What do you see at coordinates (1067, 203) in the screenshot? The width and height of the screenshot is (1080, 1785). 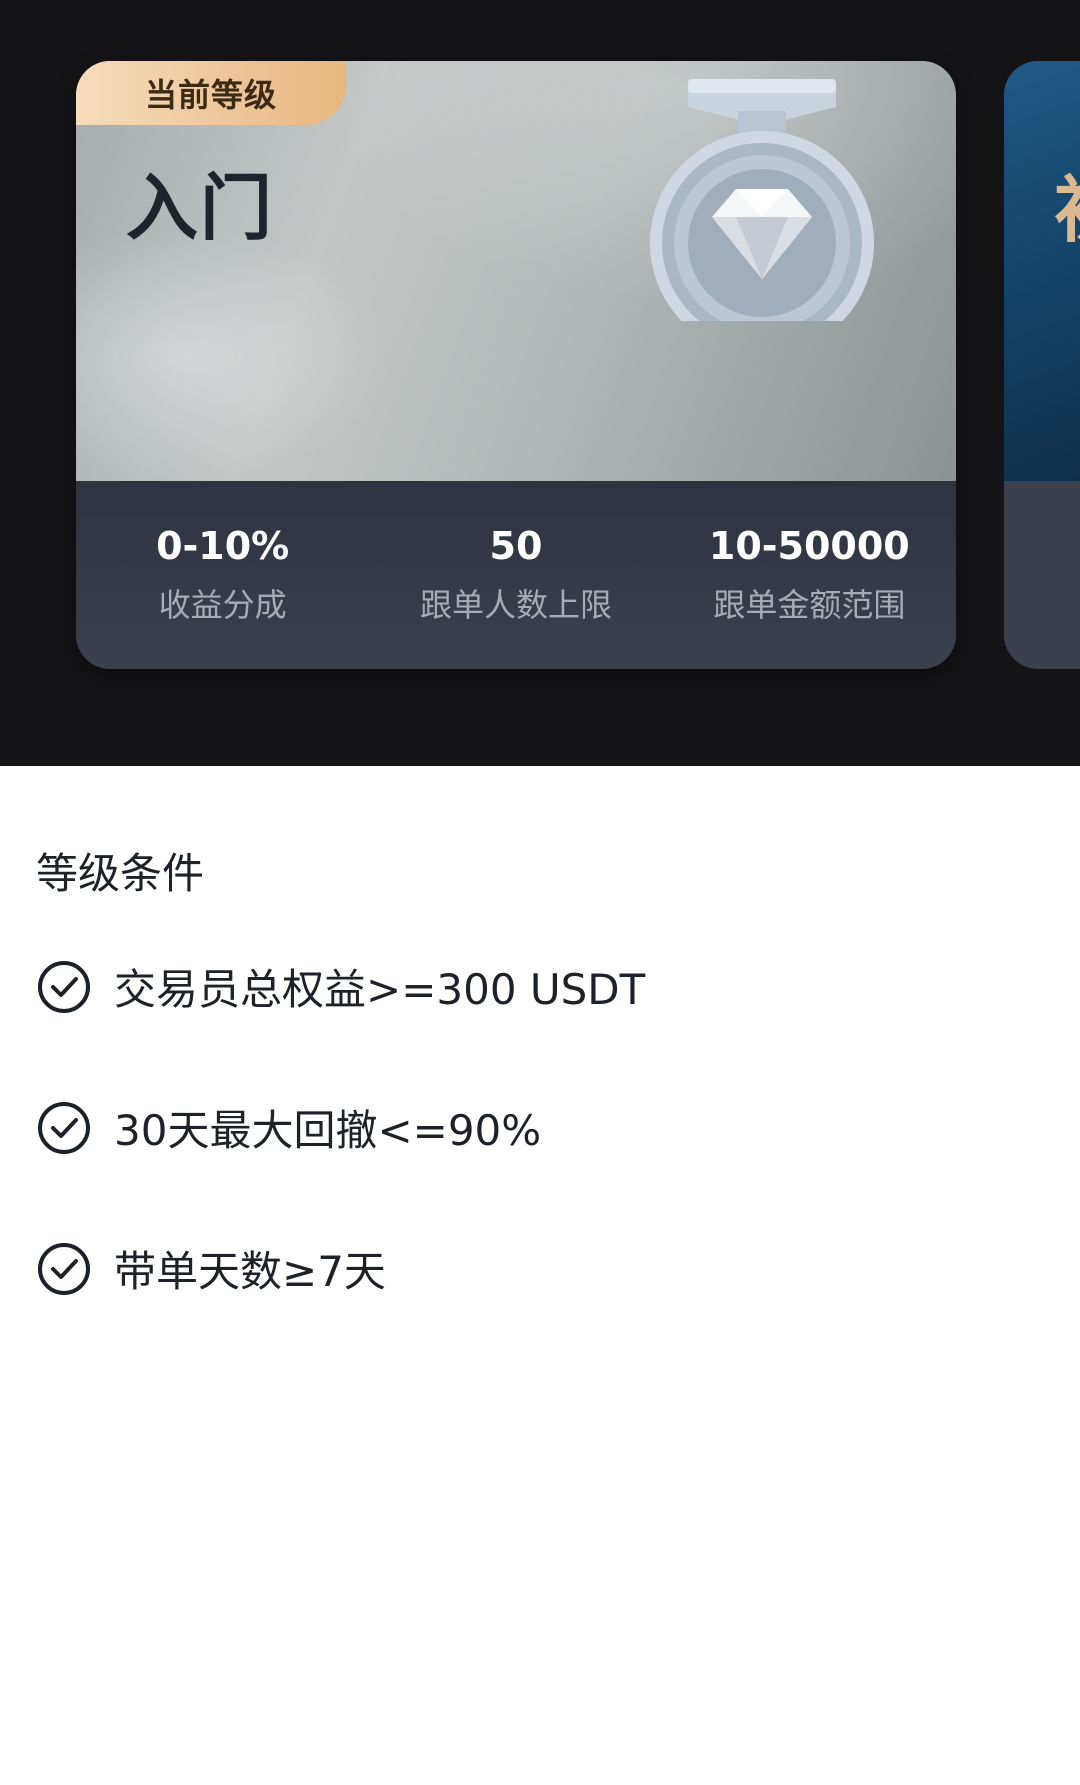 I see `next-level-title: 初` at bounding box center [1067, 203].